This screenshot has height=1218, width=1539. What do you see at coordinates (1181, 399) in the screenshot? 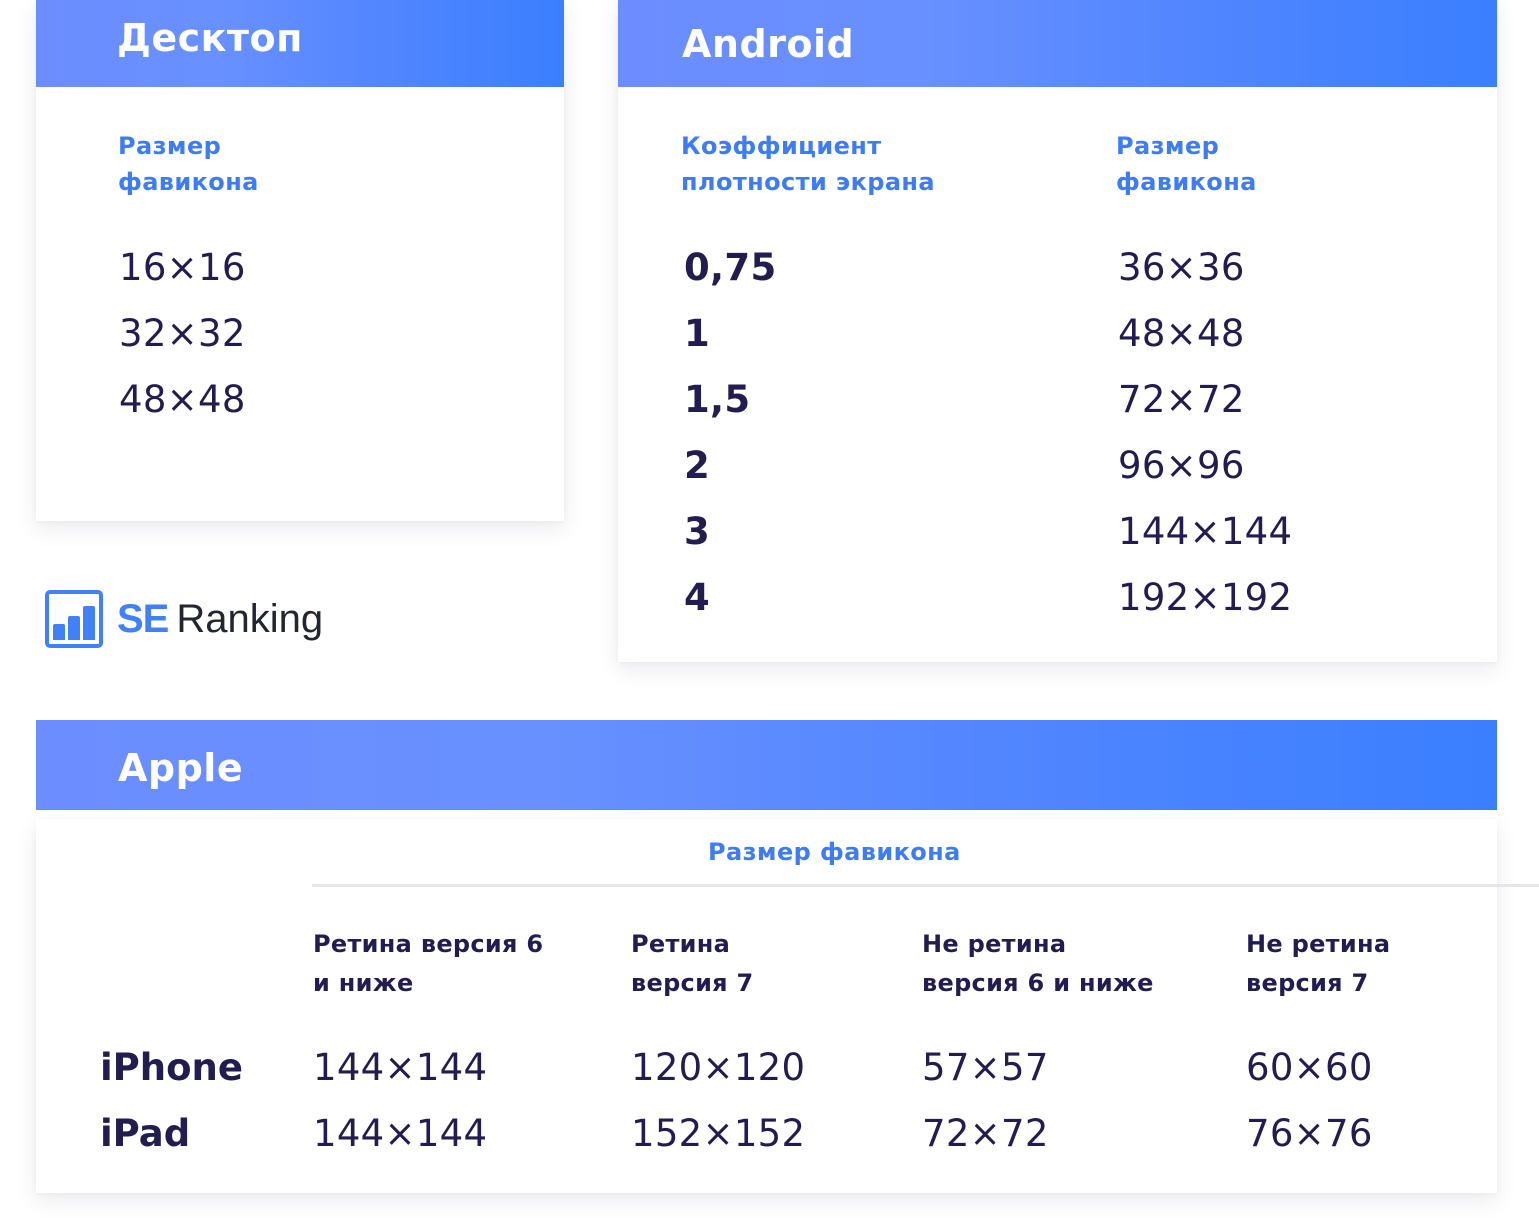
I see `android-size-value: 72×72` at bounding box center [1181, 399].